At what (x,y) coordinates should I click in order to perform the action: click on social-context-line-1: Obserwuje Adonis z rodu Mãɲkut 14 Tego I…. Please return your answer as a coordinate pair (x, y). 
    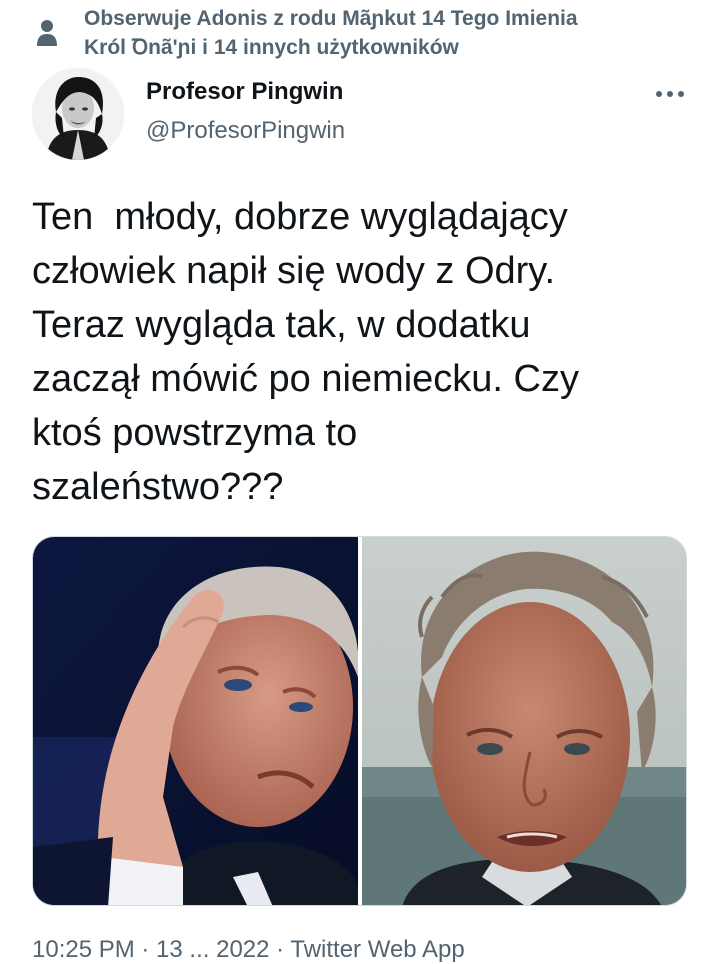
    Looking at the image, I should click on (331, 18).